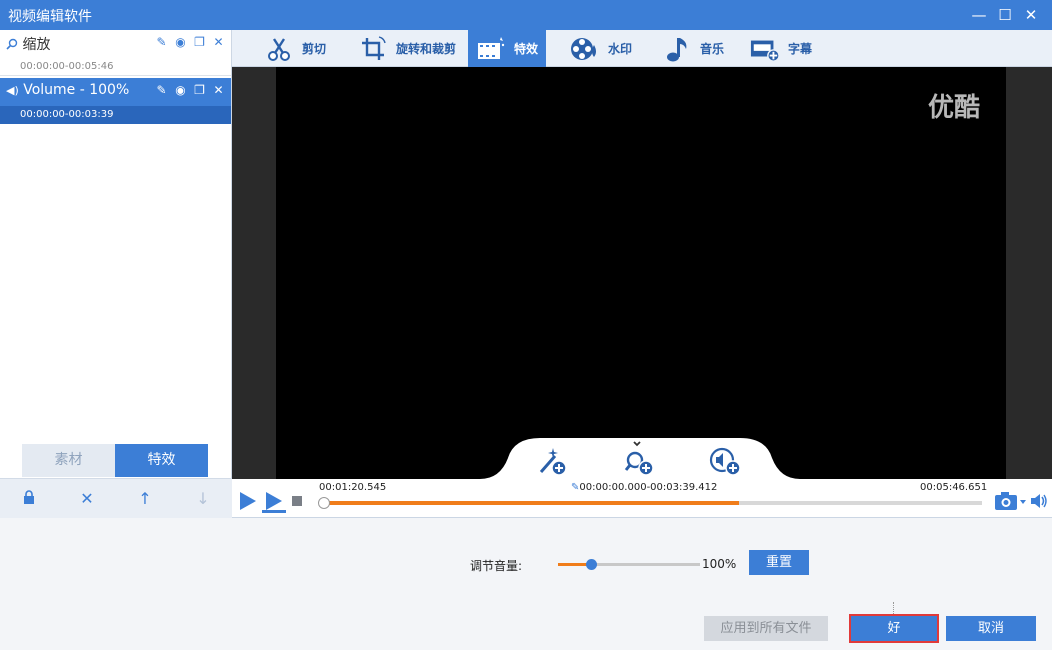  Describe the element at coordinates (1031, 15) in the screenshot. I see `close-button: ✕` at that location.